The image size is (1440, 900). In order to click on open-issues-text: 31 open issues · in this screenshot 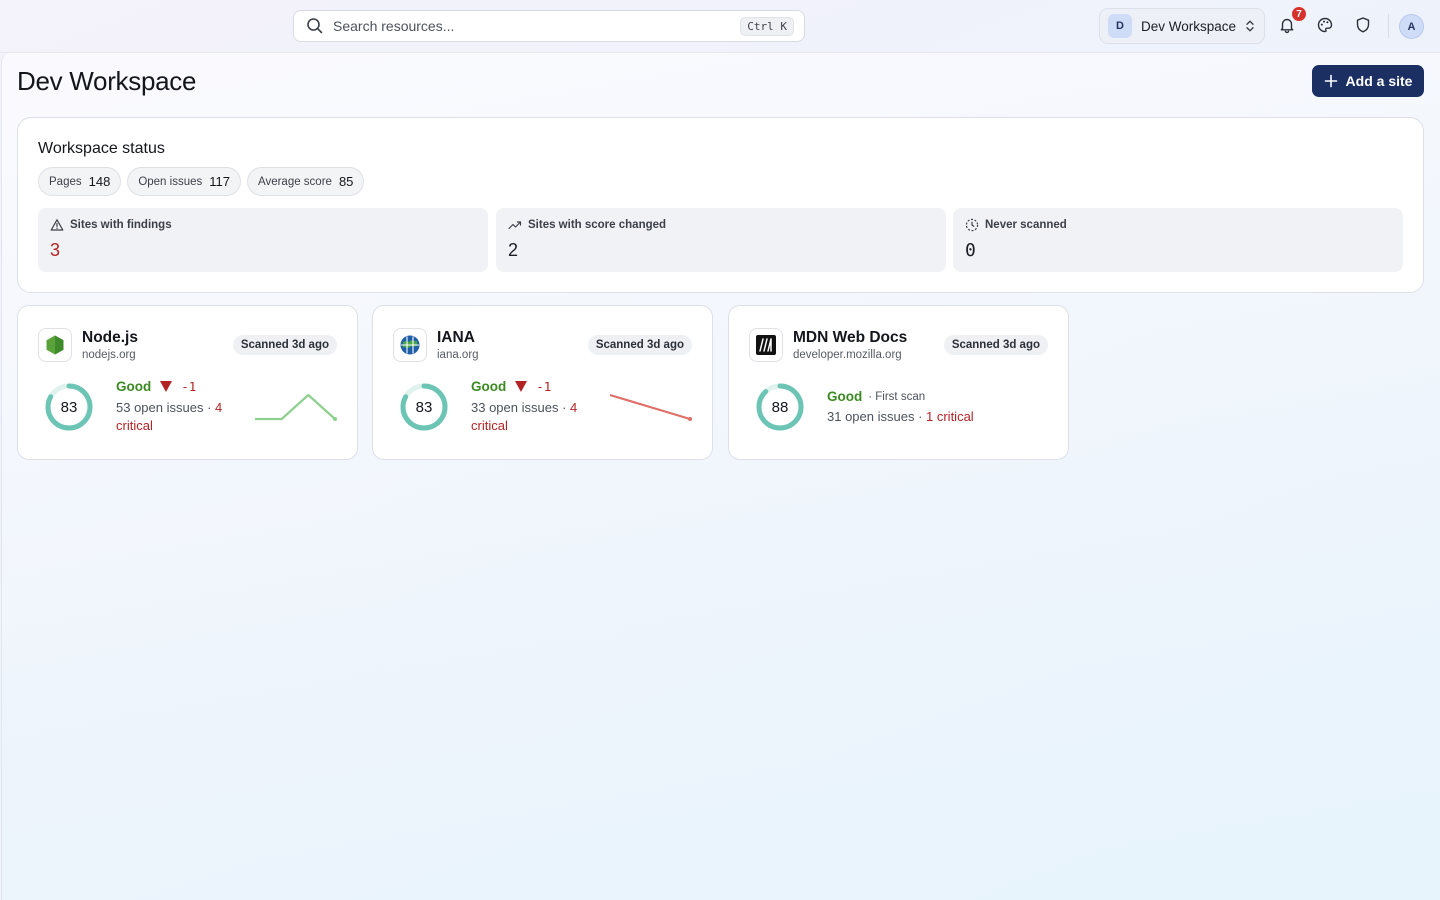, I will do `click(877, 416)`.